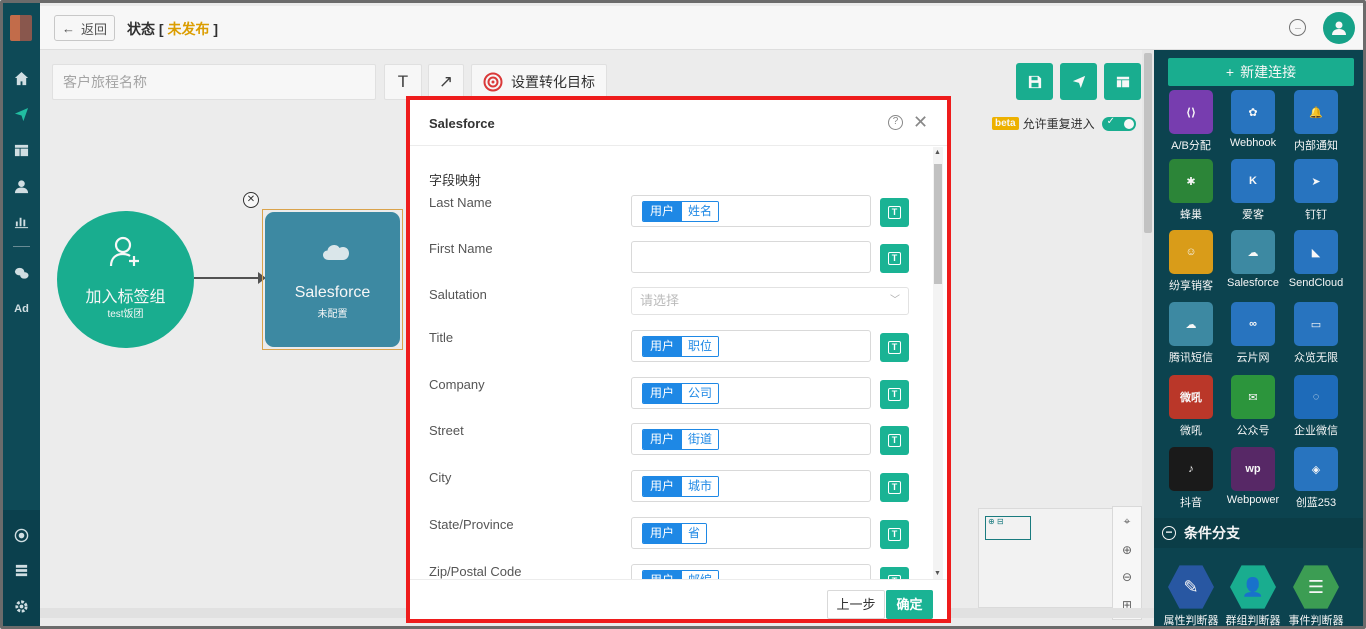  Describe the element at coordinates (700, 211) in the screenshot. I see `tag-attribute: 姓名` at that location.